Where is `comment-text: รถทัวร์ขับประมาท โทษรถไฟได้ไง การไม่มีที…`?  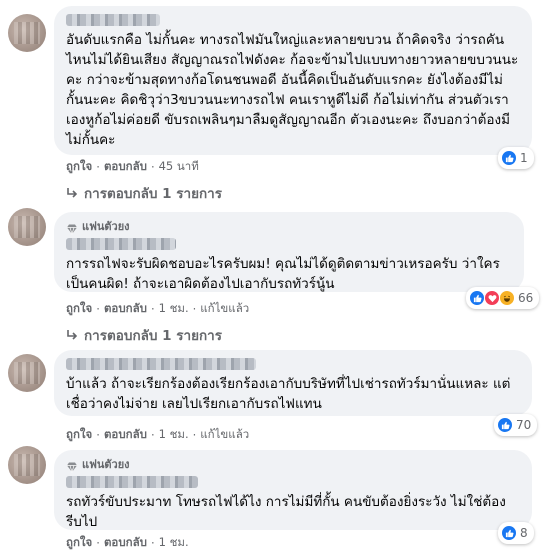
comment-text: รถทัวร์ขับประมาท โทษรถไฟได้ไง การไม่มีที… is located at coordinates (286, 512).